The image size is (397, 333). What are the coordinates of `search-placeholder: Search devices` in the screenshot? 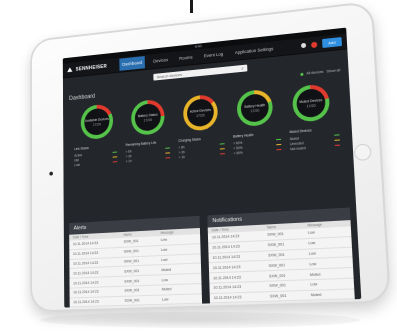 It's located at (169, 75).